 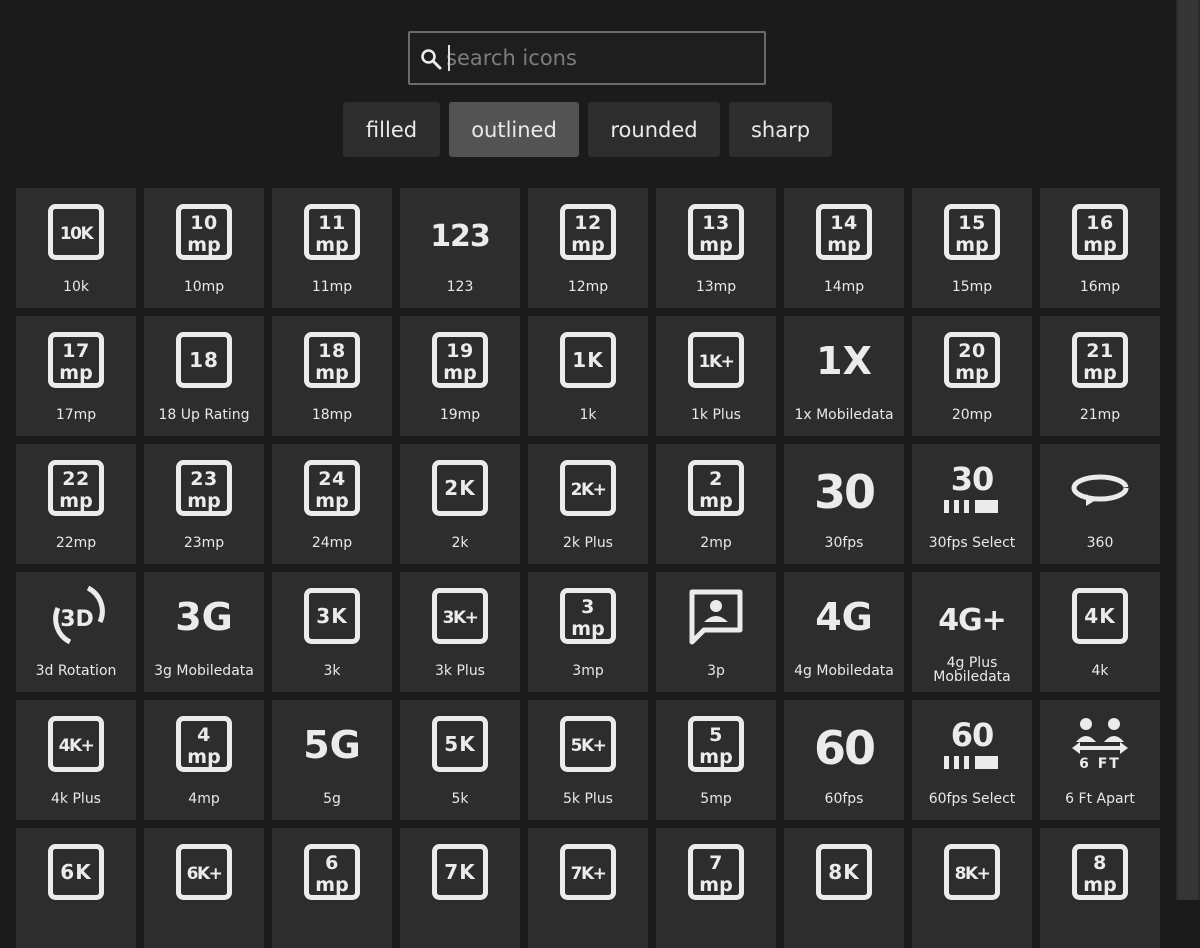 I want to click on icon-tile-7: 7 mp, so click(x=716, y=888).